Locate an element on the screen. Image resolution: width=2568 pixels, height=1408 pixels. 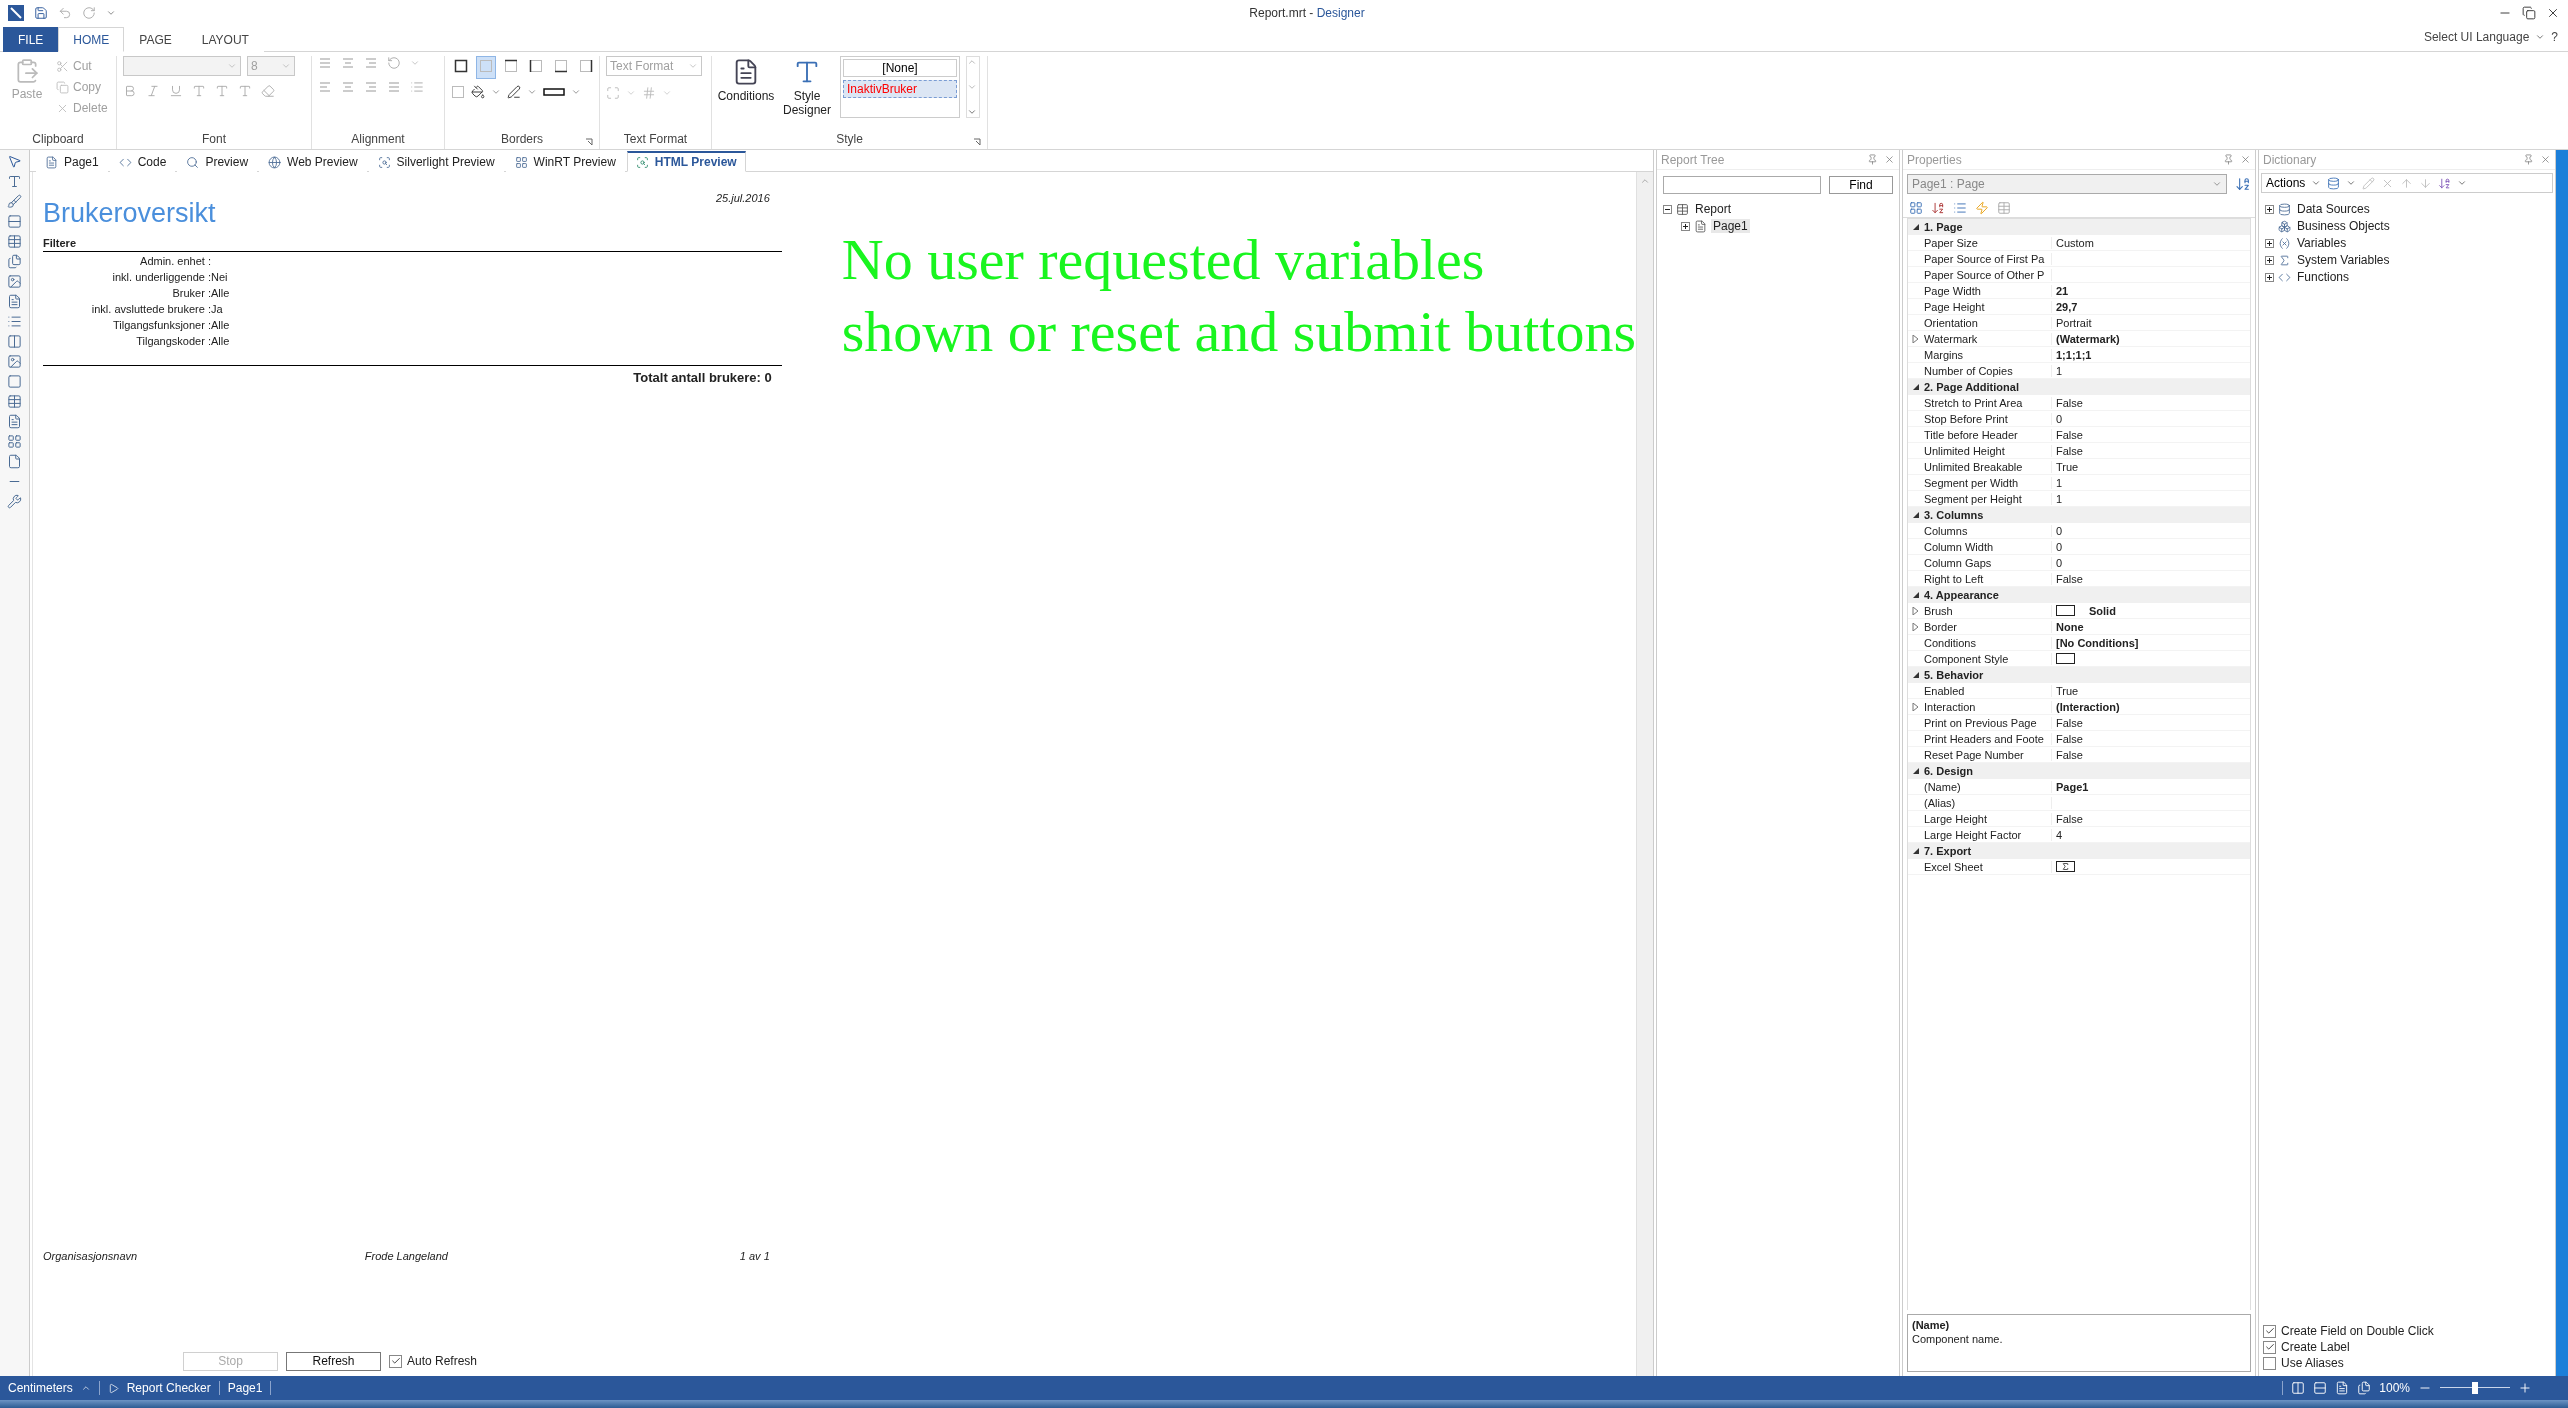
refresh-button: Refresh is located at coordinates (333, 1361).